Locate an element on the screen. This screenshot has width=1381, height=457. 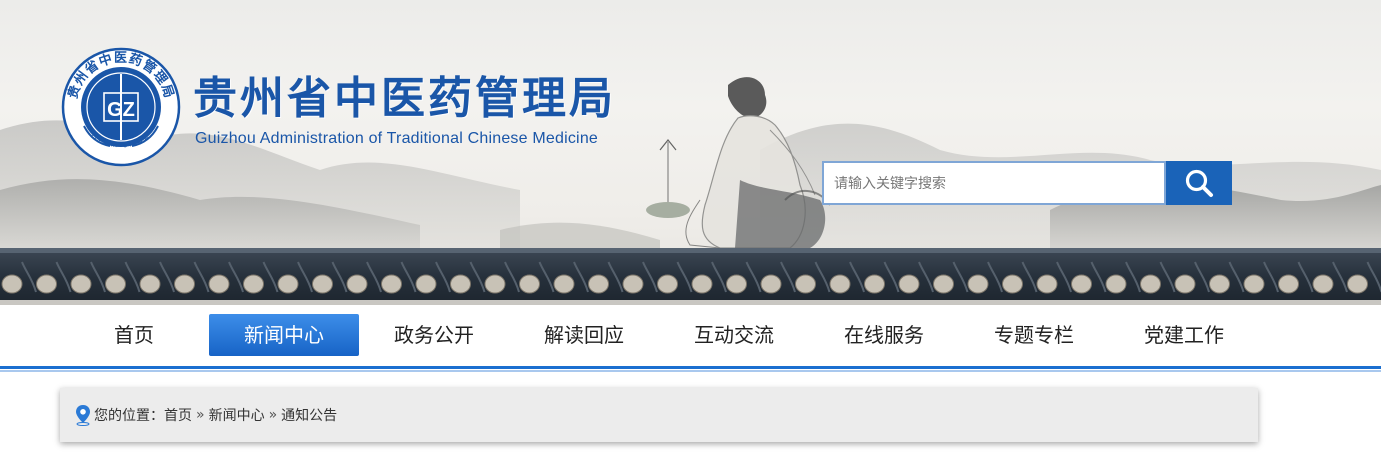
nav-item-interpretation: 解读回应 is located at coordinates (584, 335).